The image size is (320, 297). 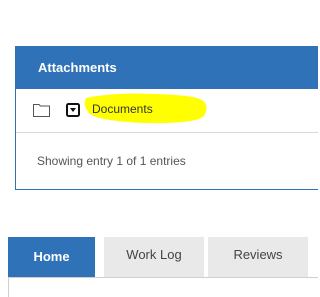 I want to click on tab-home: Home, so click(x=51, y=257).